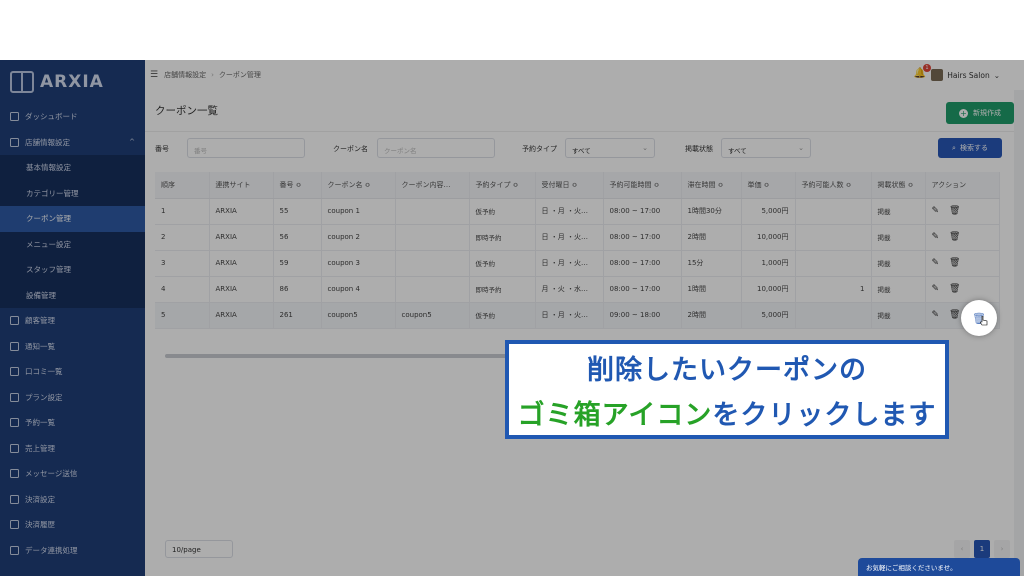 The image size is (1024, 576). I want to click on table-cell: 1時間30分, so click(711, 211).